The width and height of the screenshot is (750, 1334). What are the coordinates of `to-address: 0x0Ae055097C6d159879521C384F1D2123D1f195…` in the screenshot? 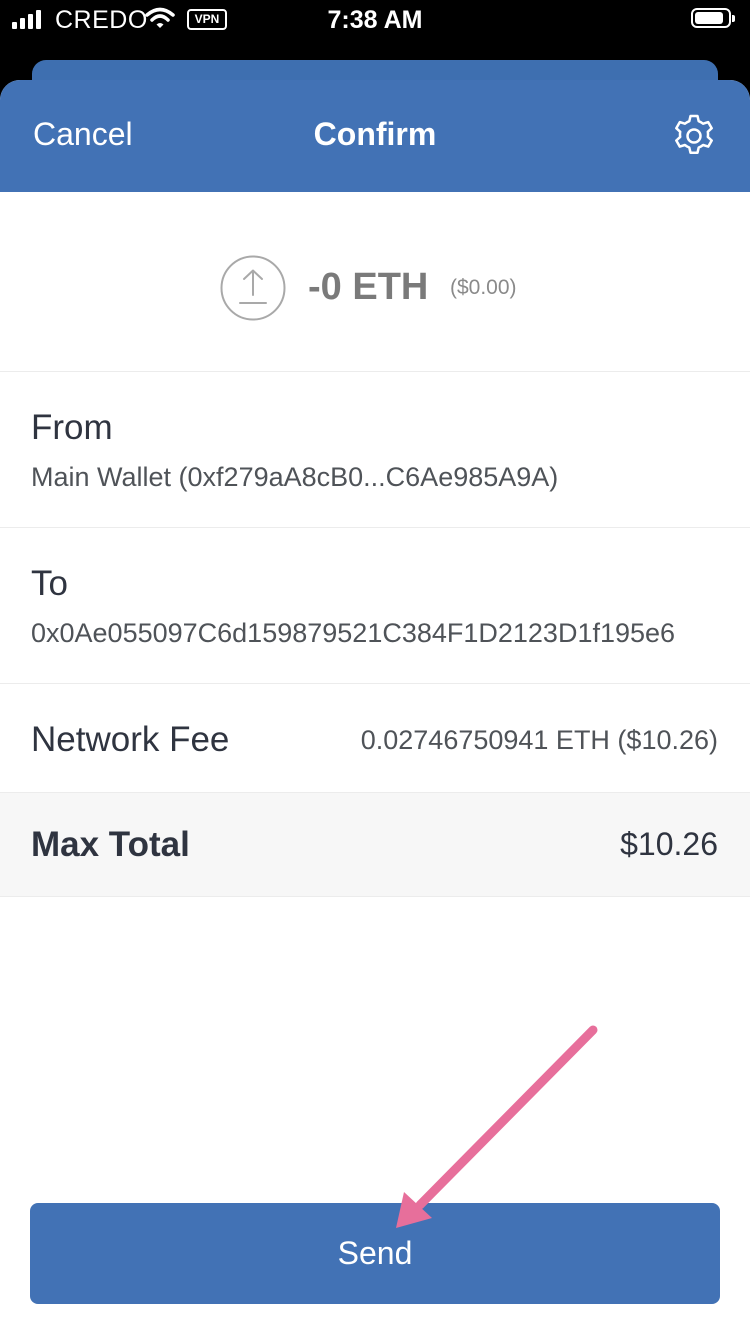 It's located at (353, 633).